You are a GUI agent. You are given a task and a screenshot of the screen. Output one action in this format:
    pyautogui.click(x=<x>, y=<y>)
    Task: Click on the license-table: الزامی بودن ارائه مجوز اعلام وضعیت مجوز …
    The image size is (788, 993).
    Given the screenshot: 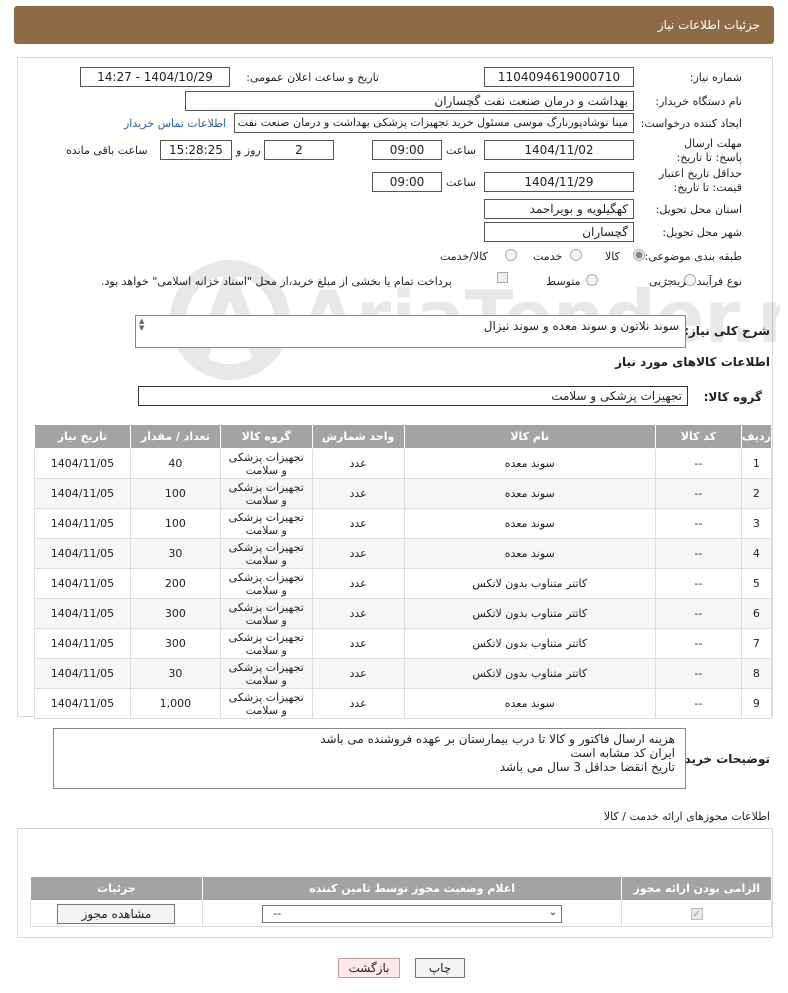 What is the action you would take?
    pyautogui.click(x=401, y=901)
    